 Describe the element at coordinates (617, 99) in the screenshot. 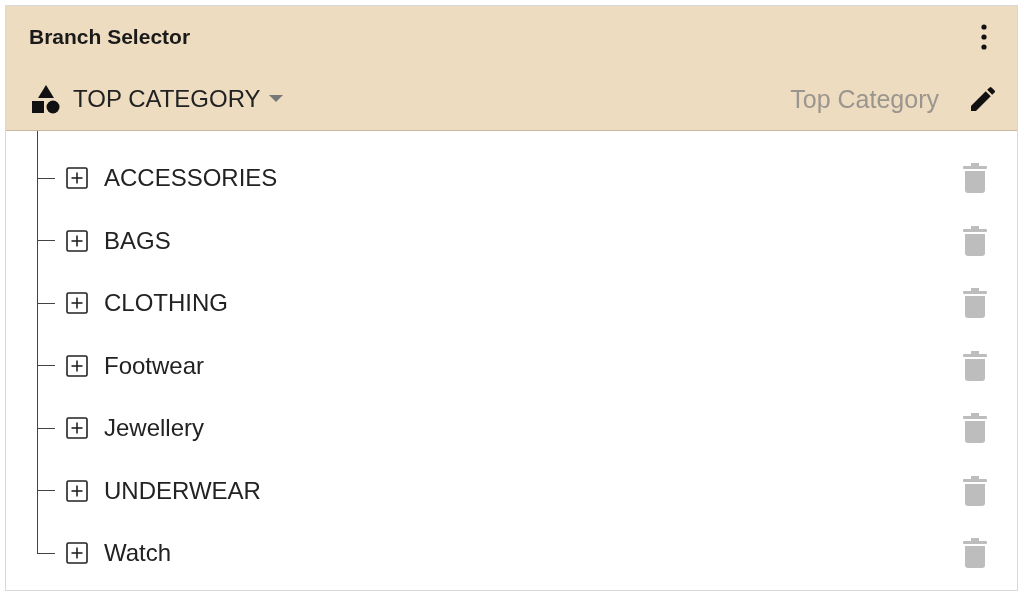

I see `category-name-field: Top Category` at that location.